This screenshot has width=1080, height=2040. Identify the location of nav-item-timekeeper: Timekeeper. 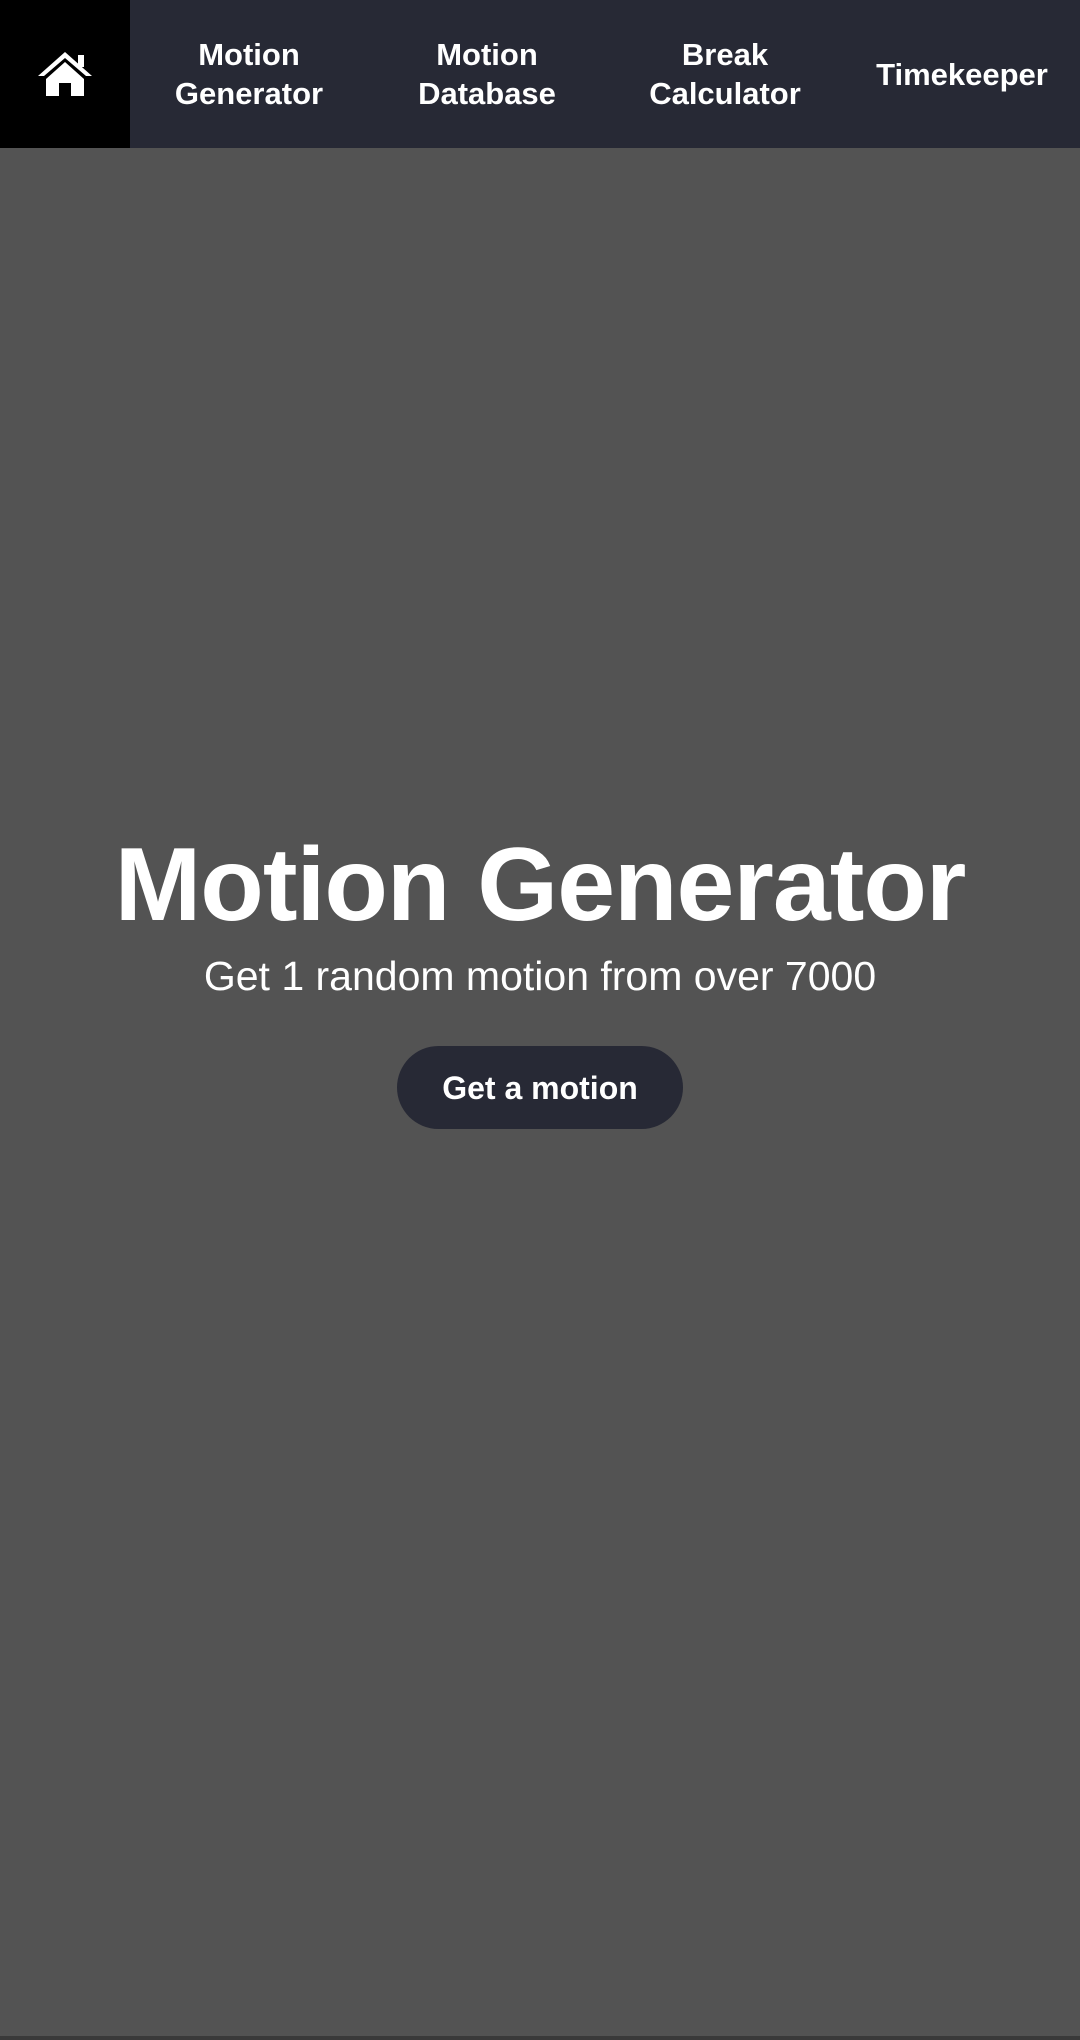
(962, 74).